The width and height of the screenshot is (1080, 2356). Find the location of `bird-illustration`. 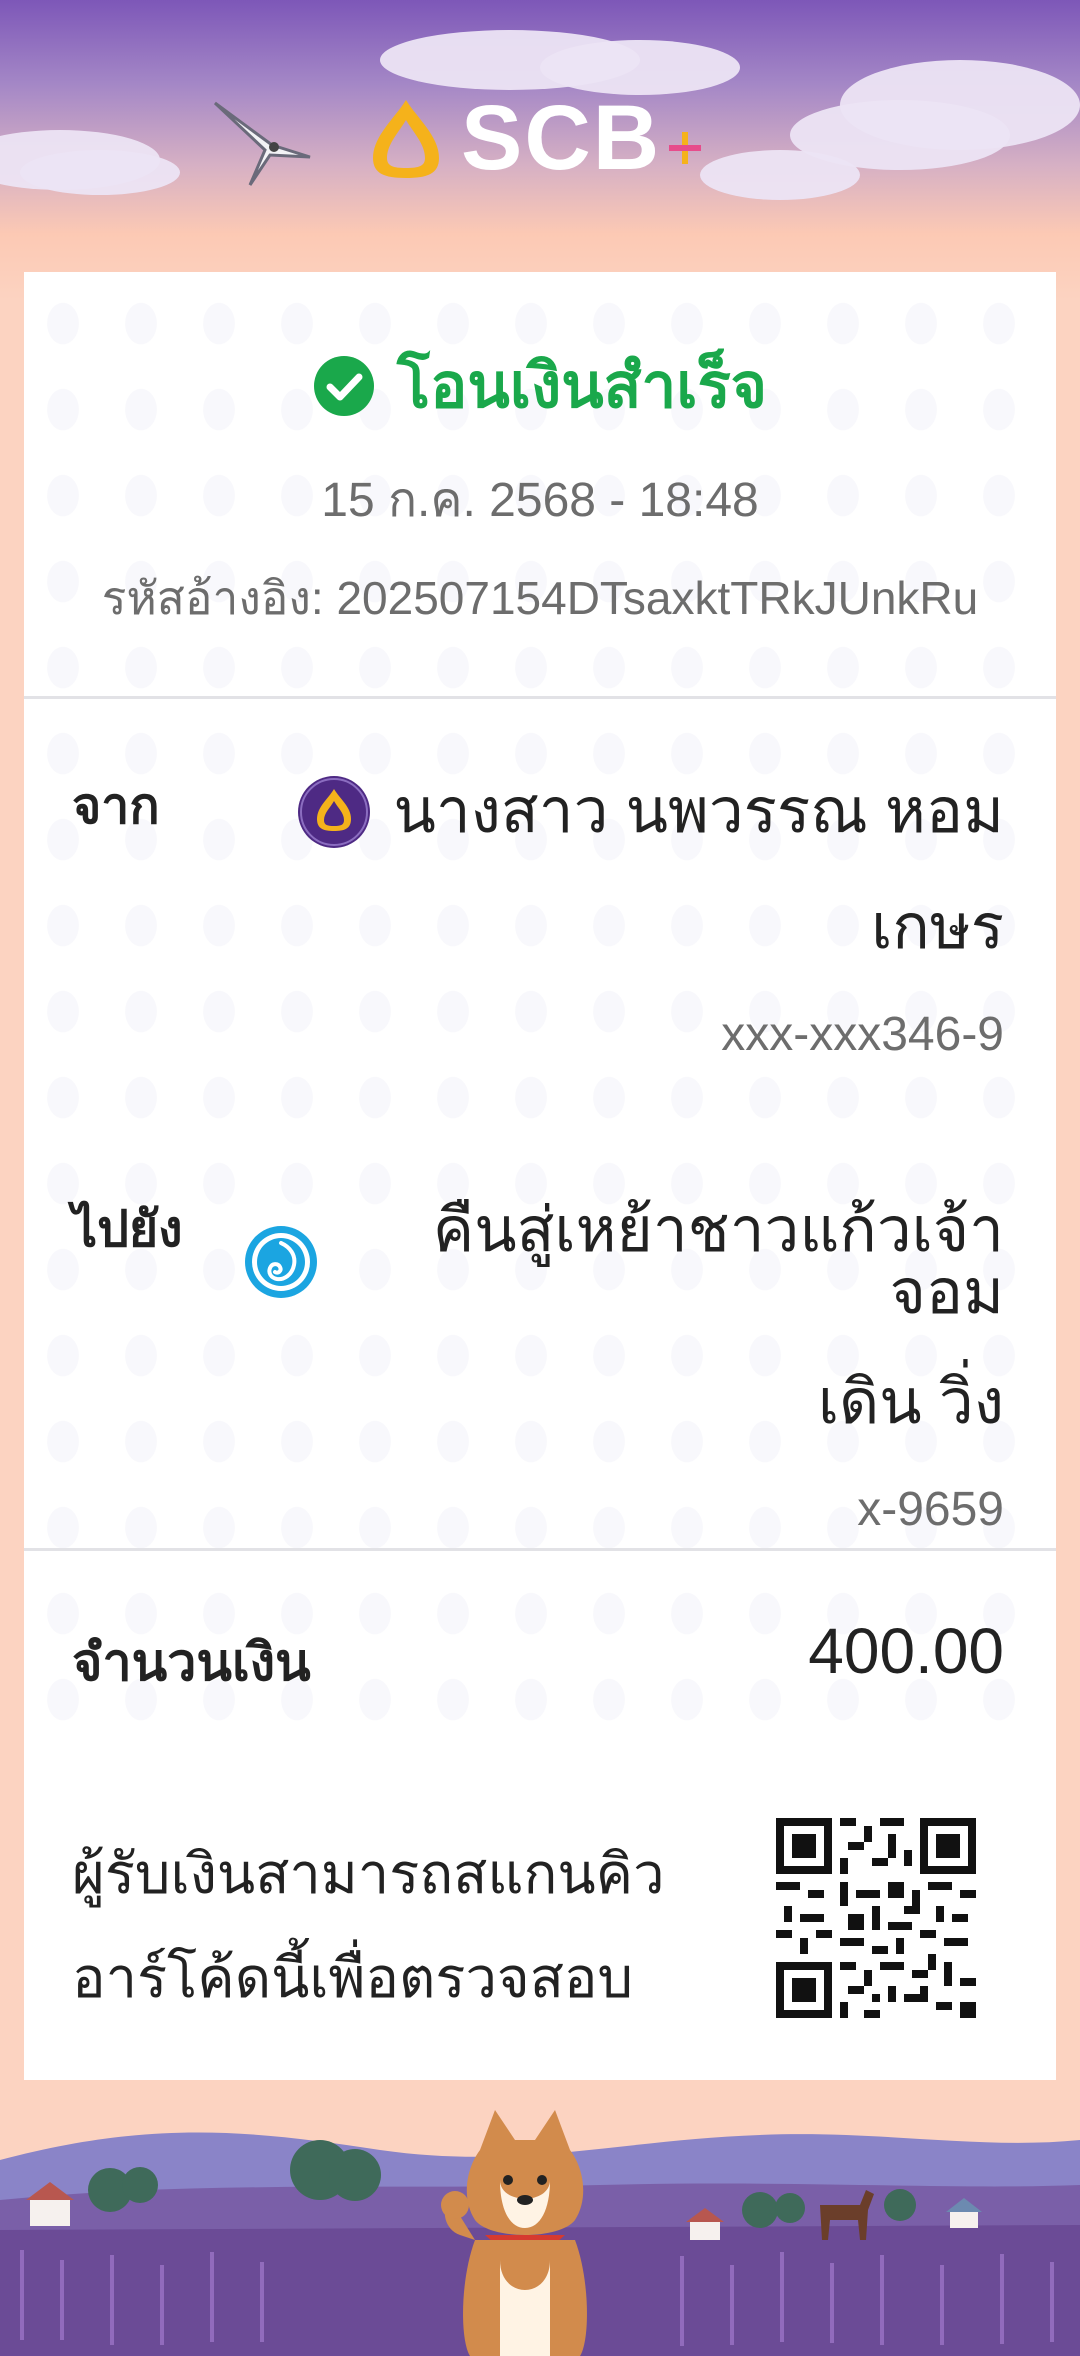

bird-illustration is located at coordinates (262, 143).